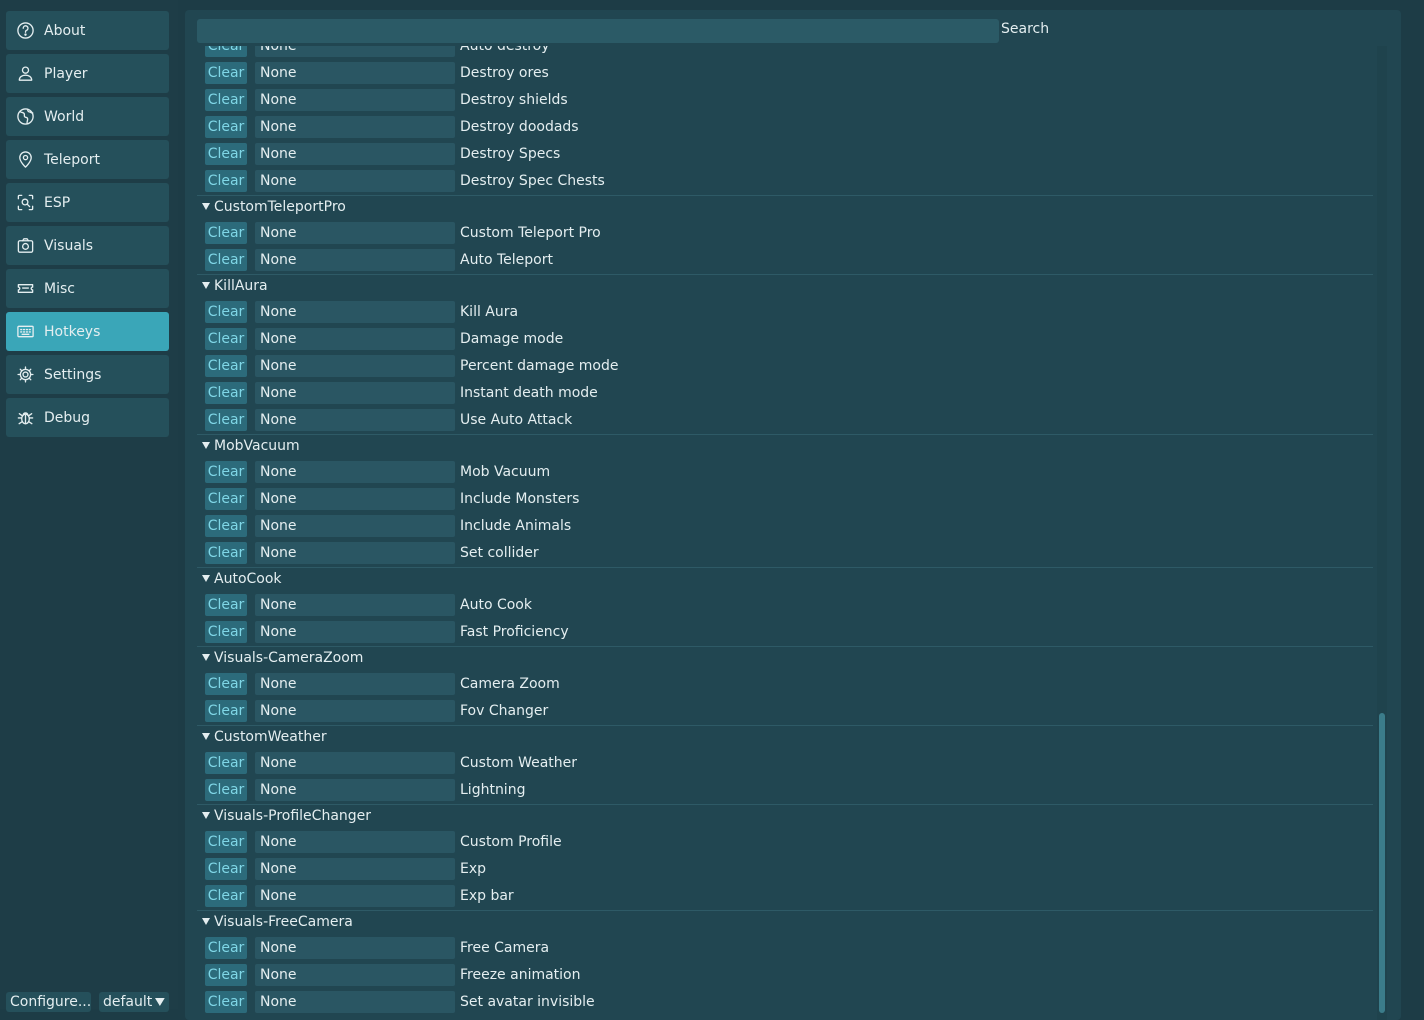 The image size is (1424, 1020). Describe the element at coordinates (785, 580) in the screenshot. I see `group-header: AutoCook` at that location.